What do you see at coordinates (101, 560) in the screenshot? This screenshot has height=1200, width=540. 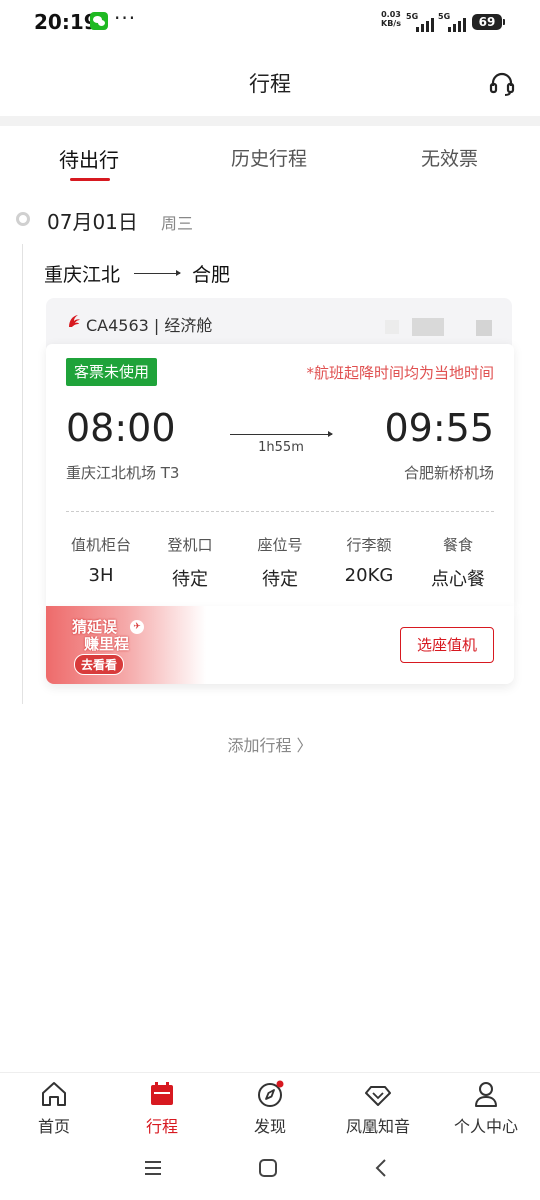 I see `info-checkin-counter: 值机柜台 3H` at bounding box center [101, 560].